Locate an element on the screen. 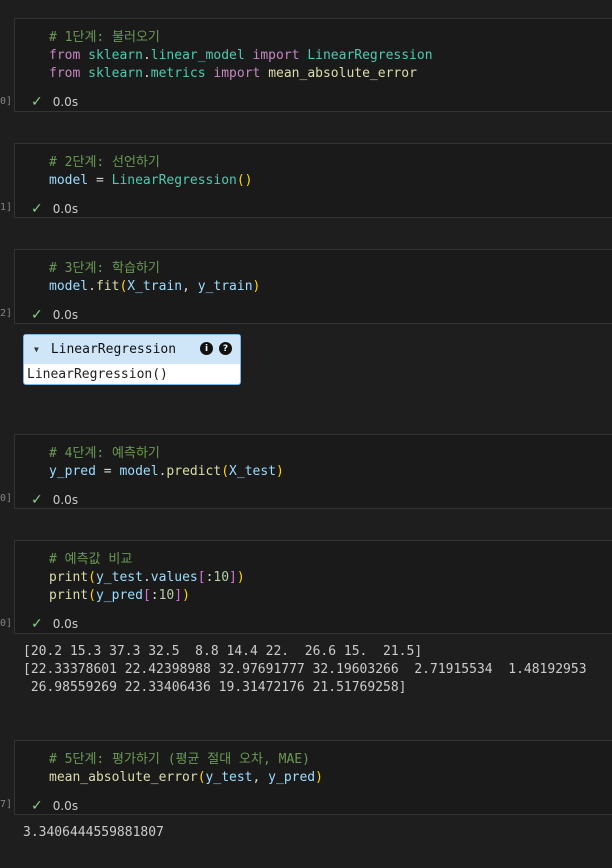 Image resolution: width=612 pixels, height=868 pixels. code-editor: # 2단계: 선언하기 model = LinearRegression() is located at coordinates (151, 172).